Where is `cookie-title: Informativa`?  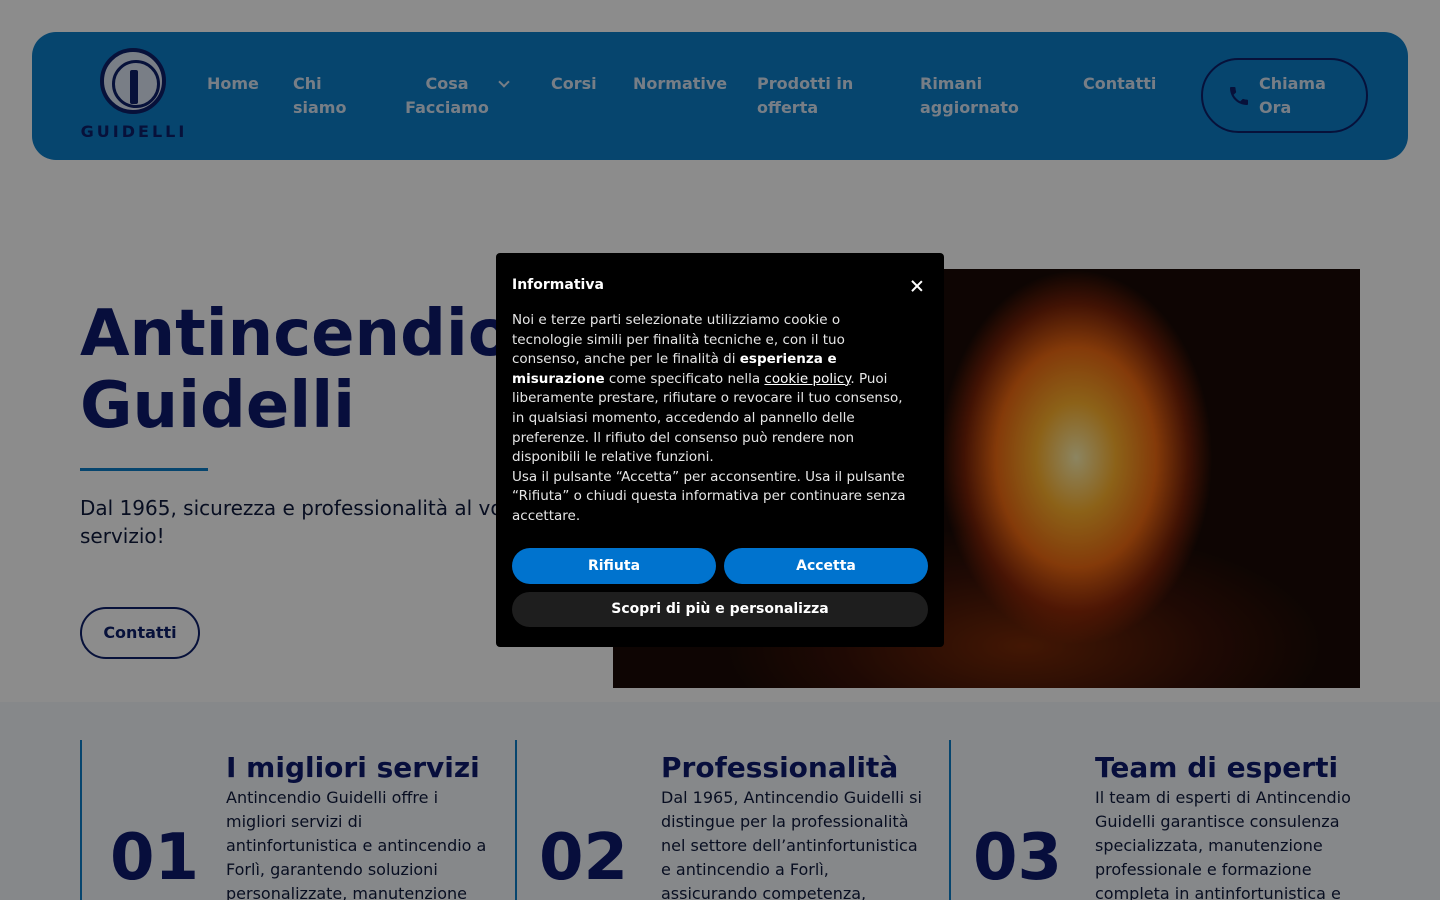 cookie-title: Informativa is located at coordinates (558, 285).